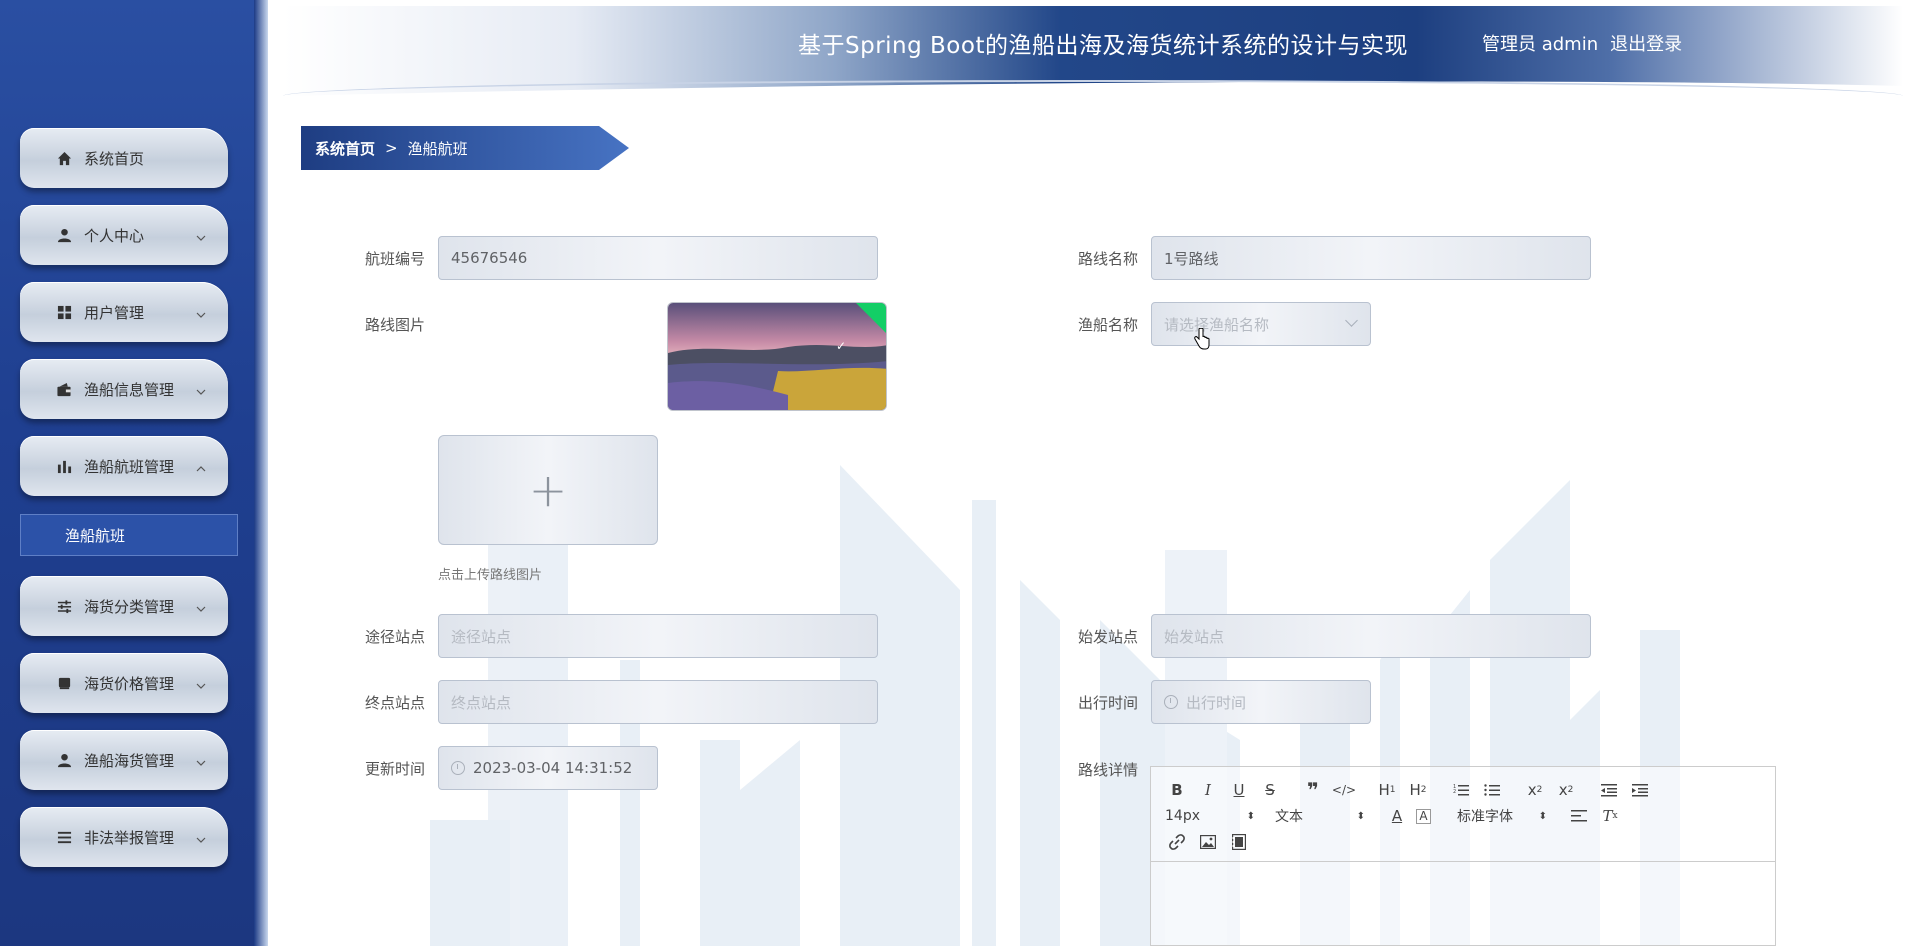 The image size is (1908, 946). I want to click on chevron-up-icon, so click(201, 466).